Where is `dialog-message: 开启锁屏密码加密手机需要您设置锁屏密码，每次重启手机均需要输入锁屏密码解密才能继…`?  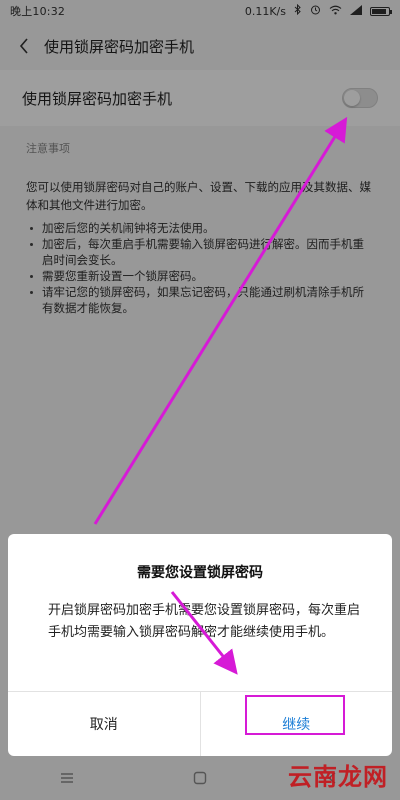 dialog-message: 开启锁屏密码加密手机需要您设置锁屏密码，每次重启手机均需要输入锁屏密码解密才能继… is located at coordinates (204, 621).